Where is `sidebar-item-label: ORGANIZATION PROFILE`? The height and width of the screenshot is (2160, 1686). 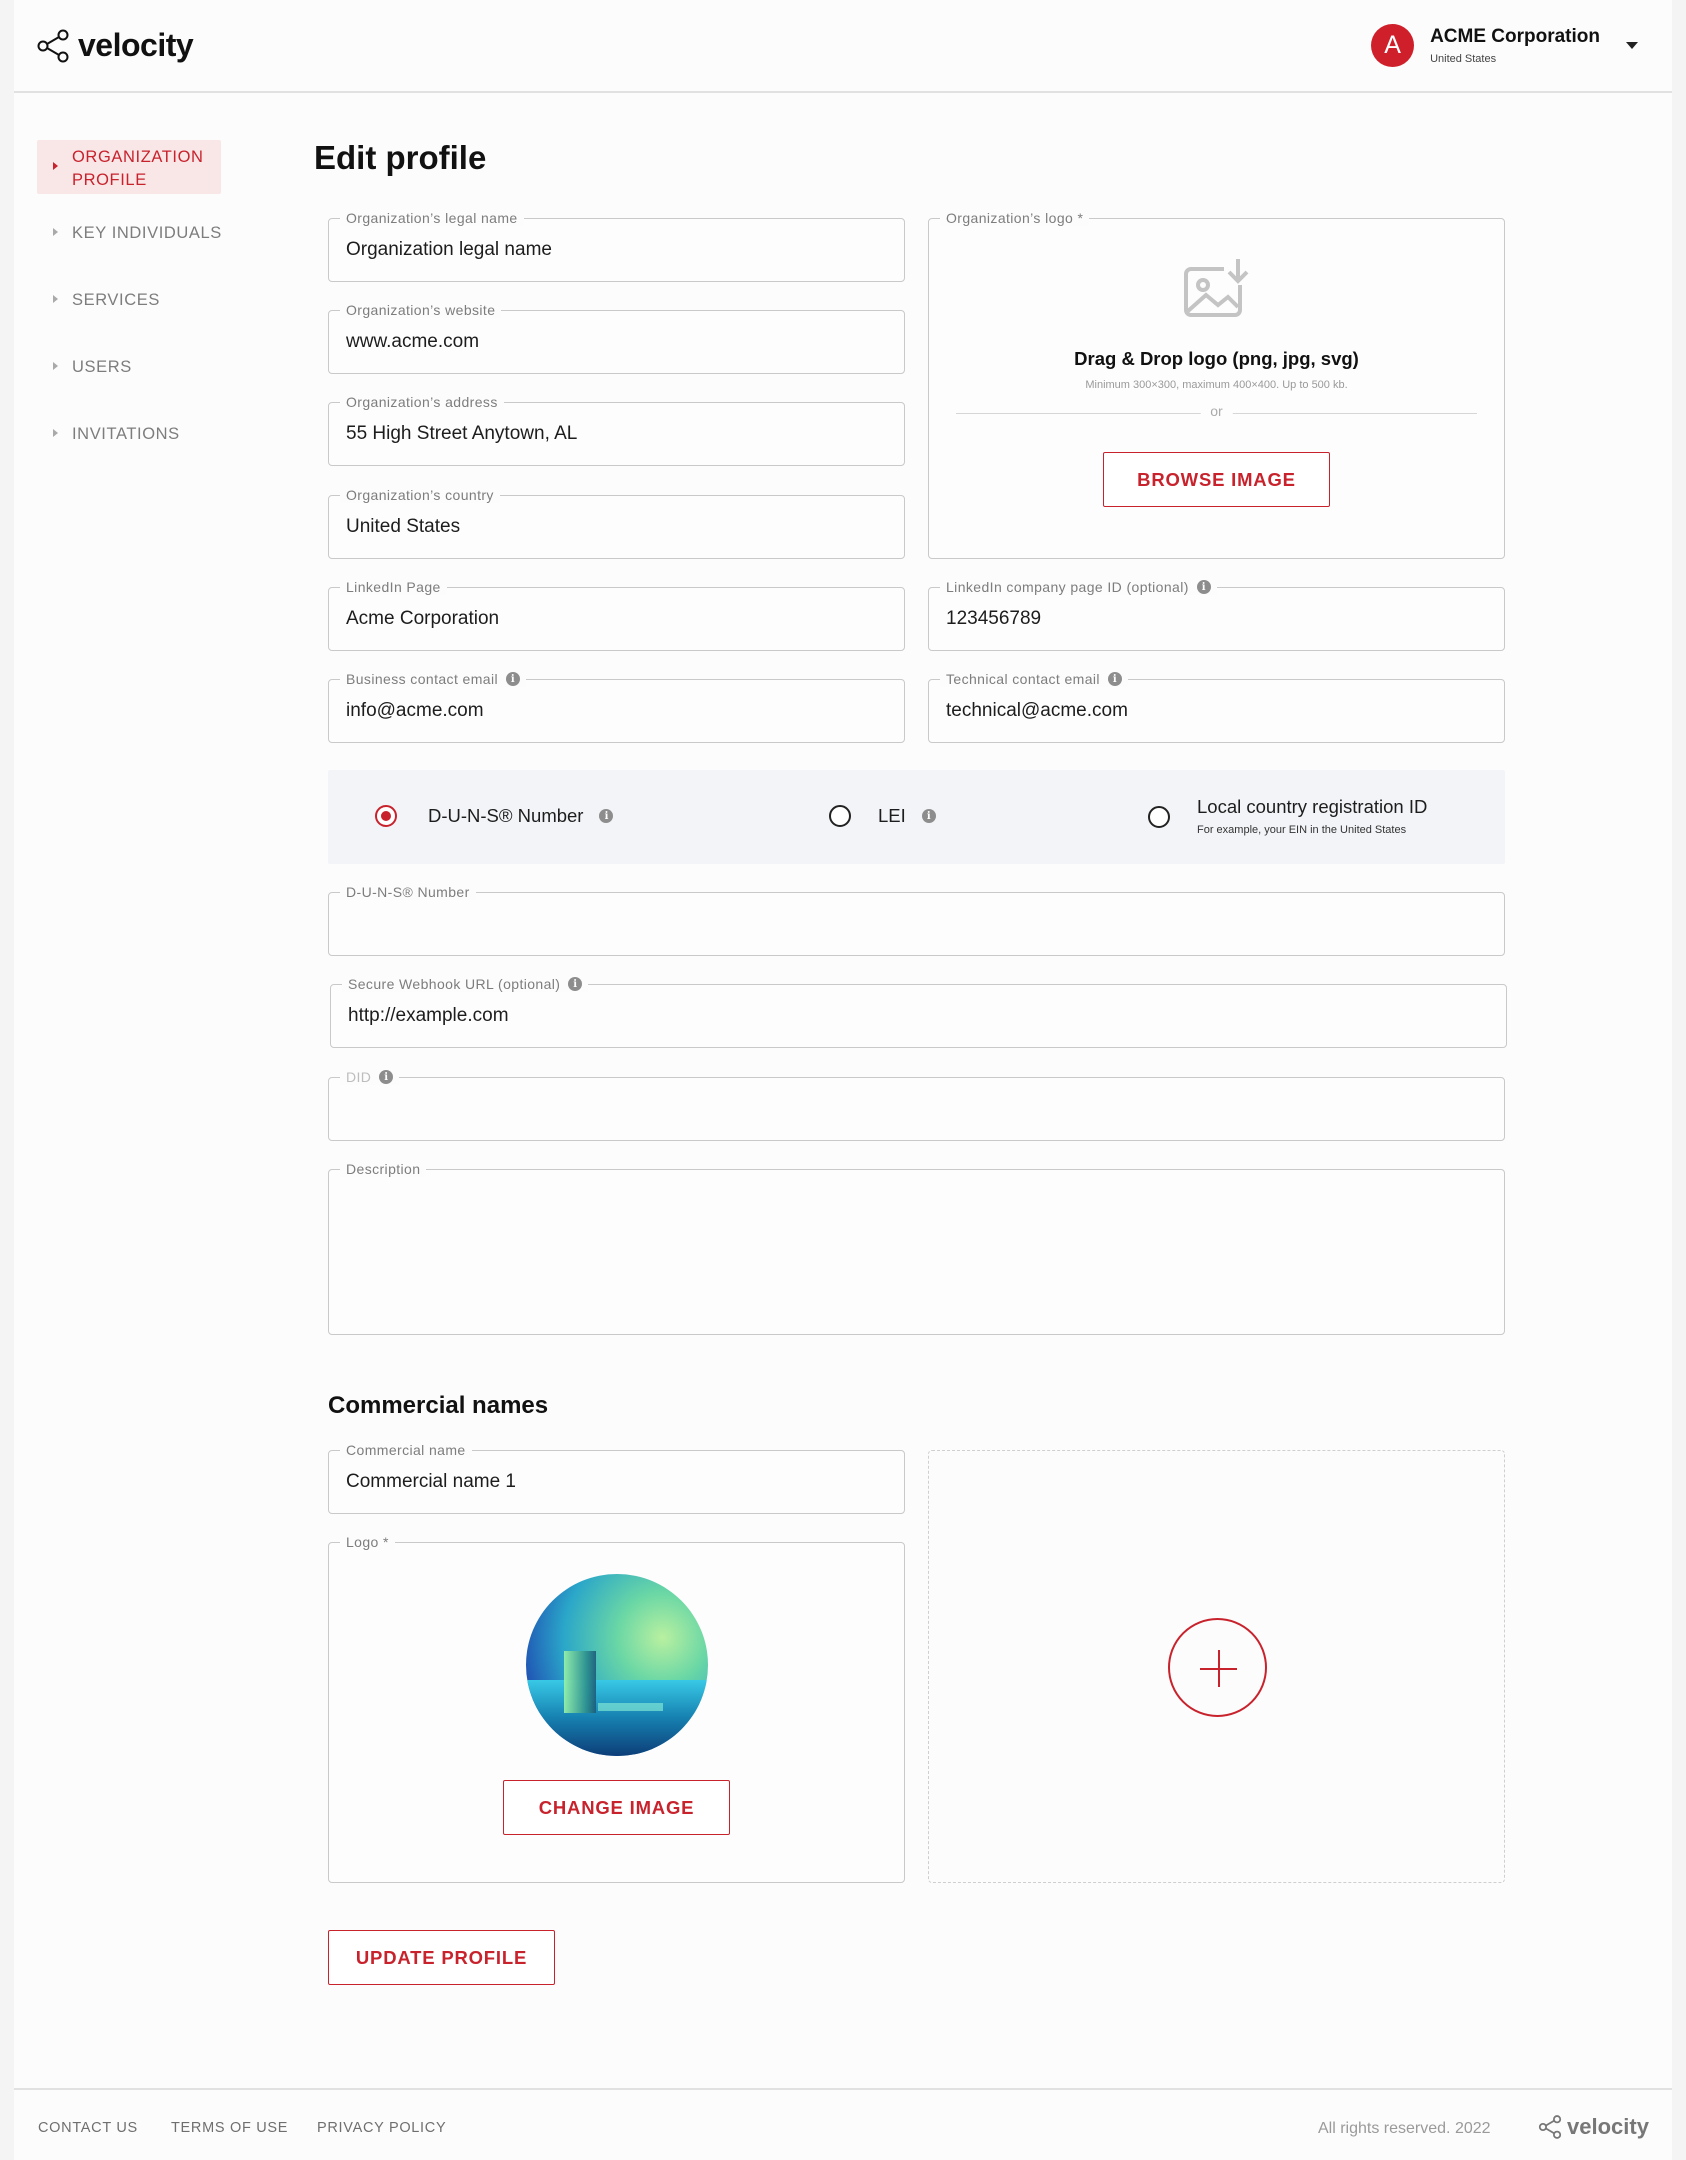 sidebar-item-label: ORGANIZATION PROFILE is located at coordinates (138, 168).